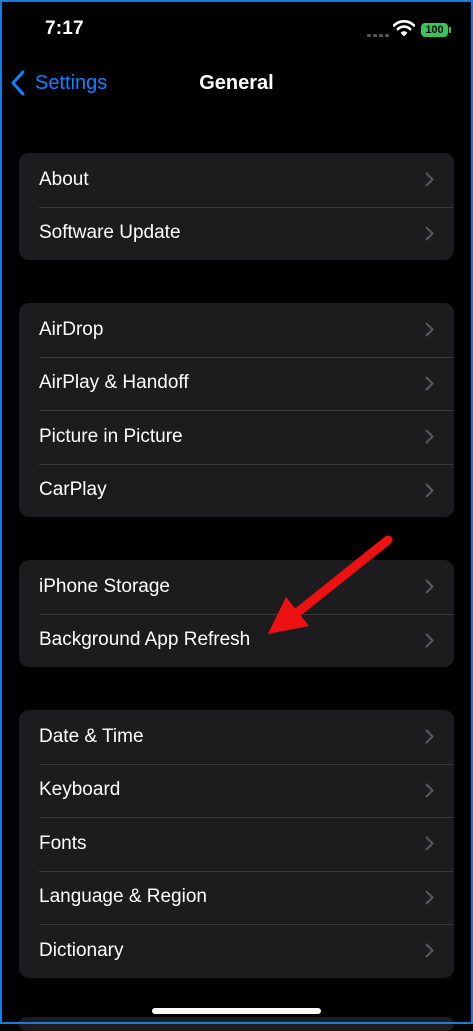 The width and height of the screenshot is (473, 1031). Describe the element at coordinates (236, 437) in the screenshot. I see `row-picture-in-picture: Picture in Picture` at that location.